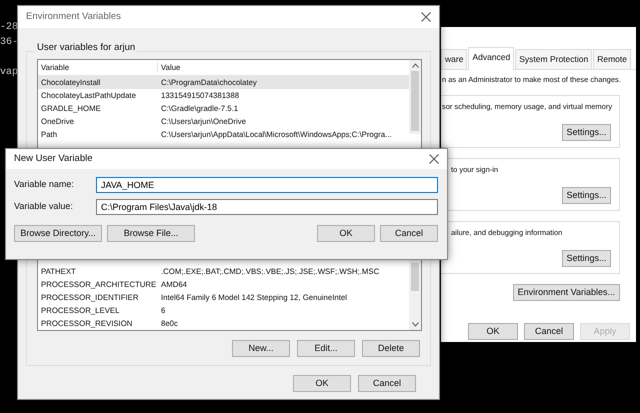 This screenshot has width=640, height=413. Describe the element at coordinates (415, 324) in the screenshot. I see `scroll-down-icon` at that location.